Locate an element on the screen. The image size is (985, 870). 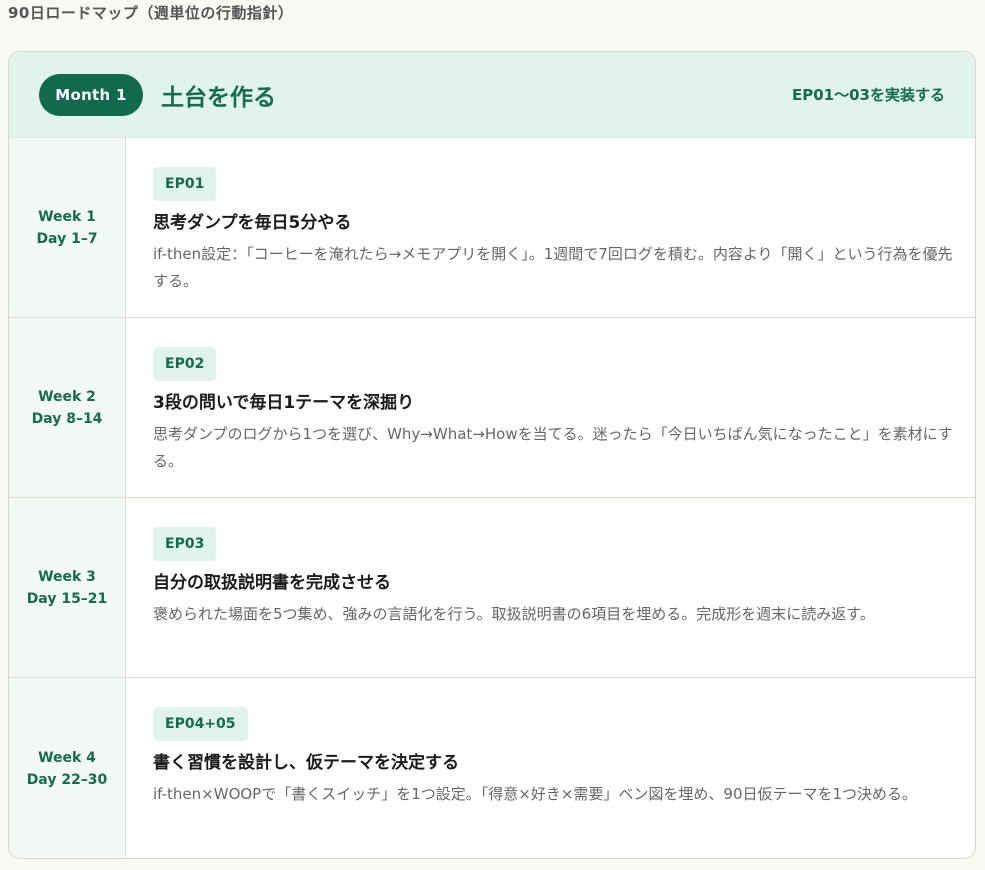
month-title: 土台を作る is located at coordinates (218, 97).